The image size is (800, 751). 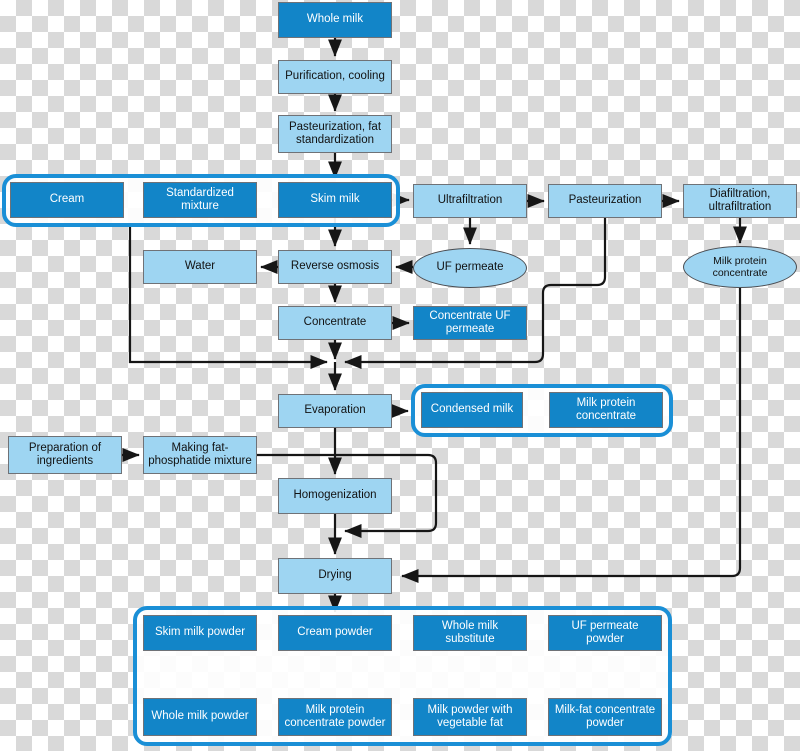 I want to click on node-label: Homogenization, so click(x=335, y=495).